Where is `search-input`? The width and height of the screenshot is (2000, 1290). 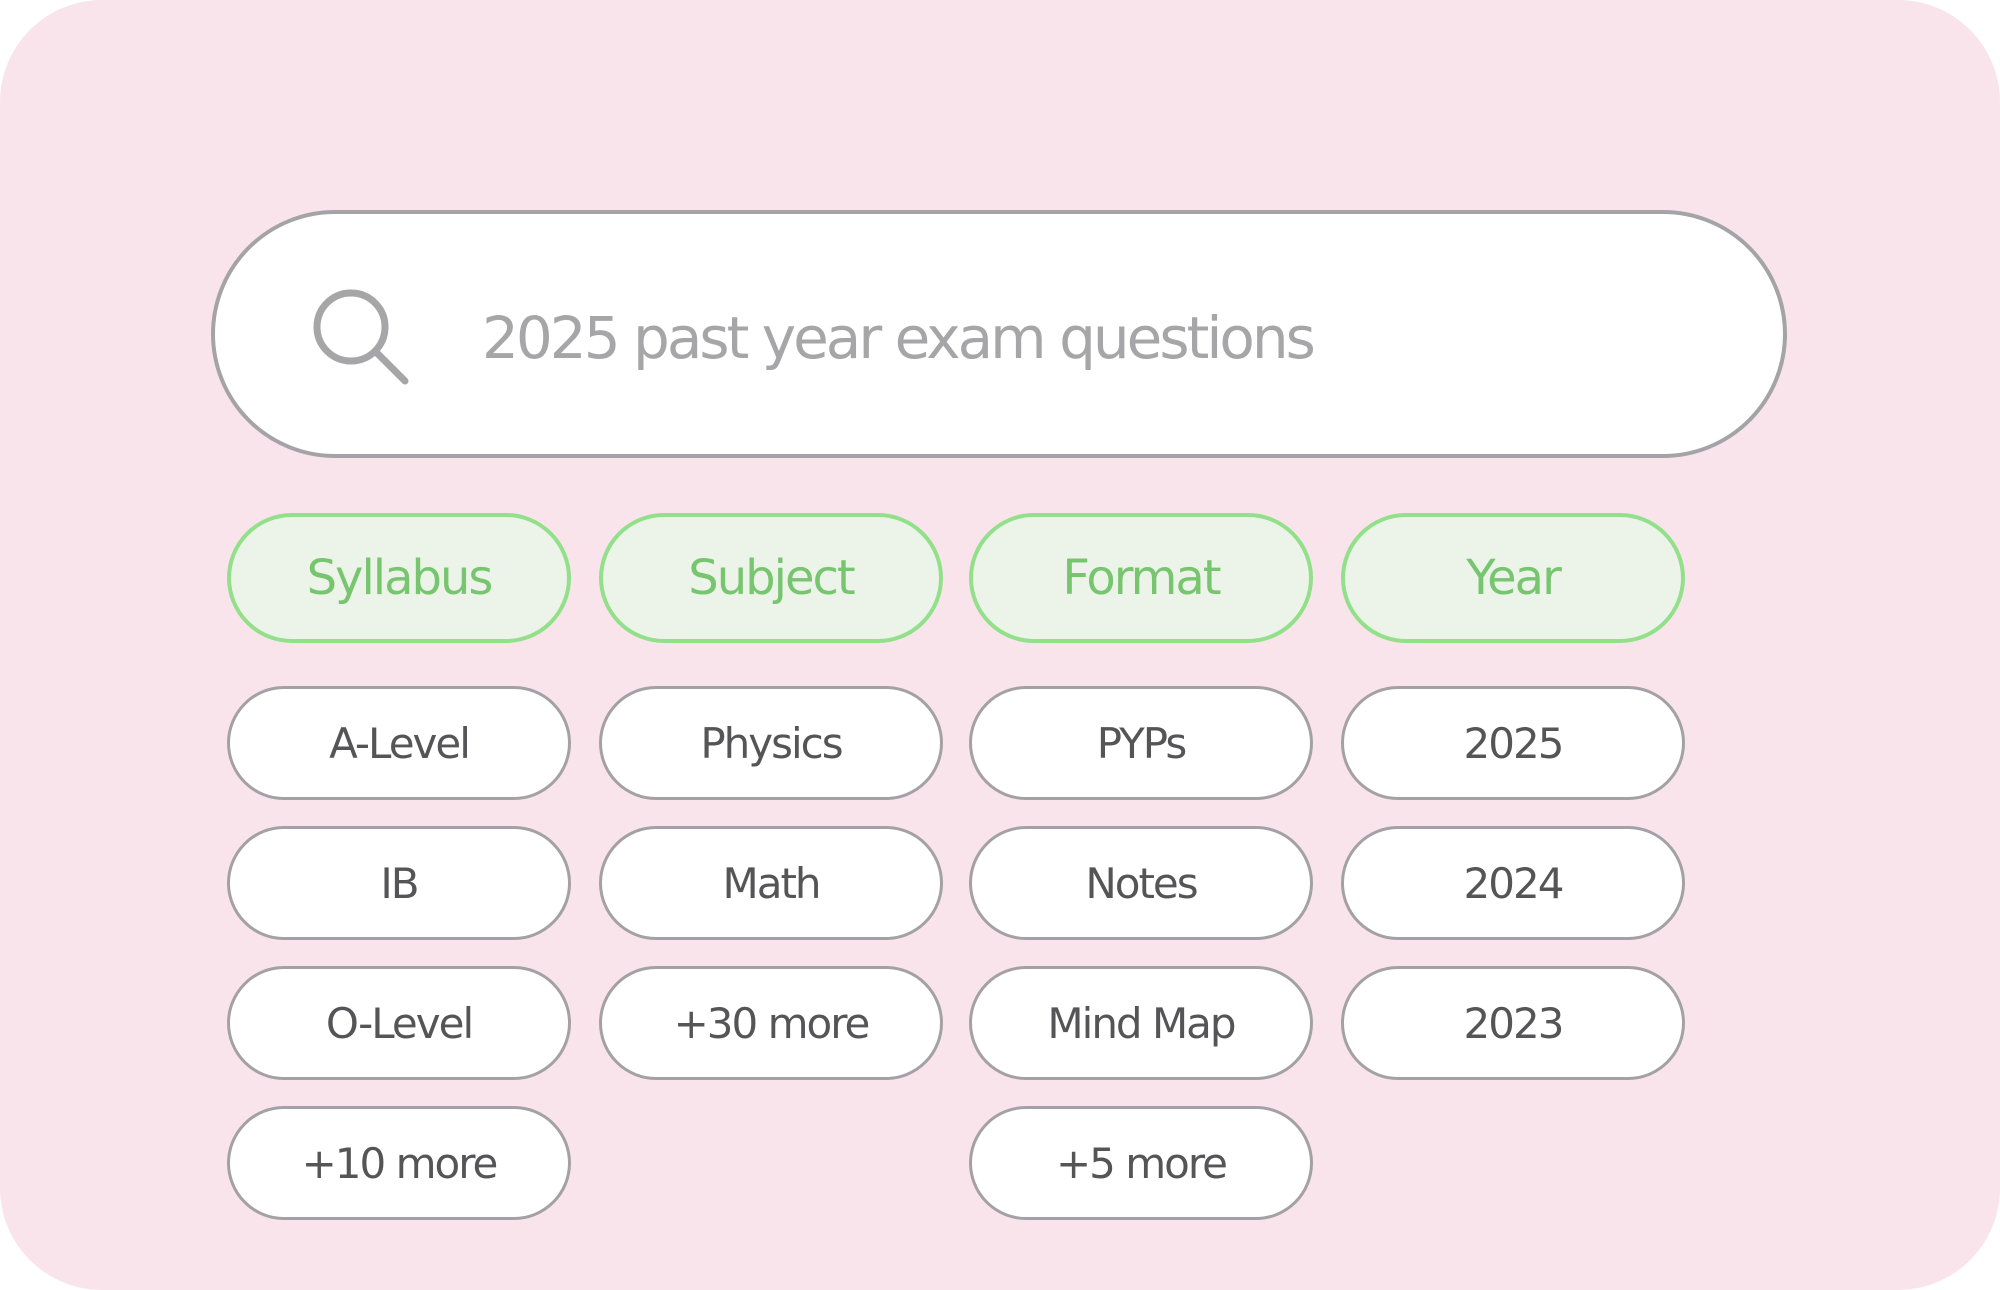 search-input is located at coordinates (1082, 338).